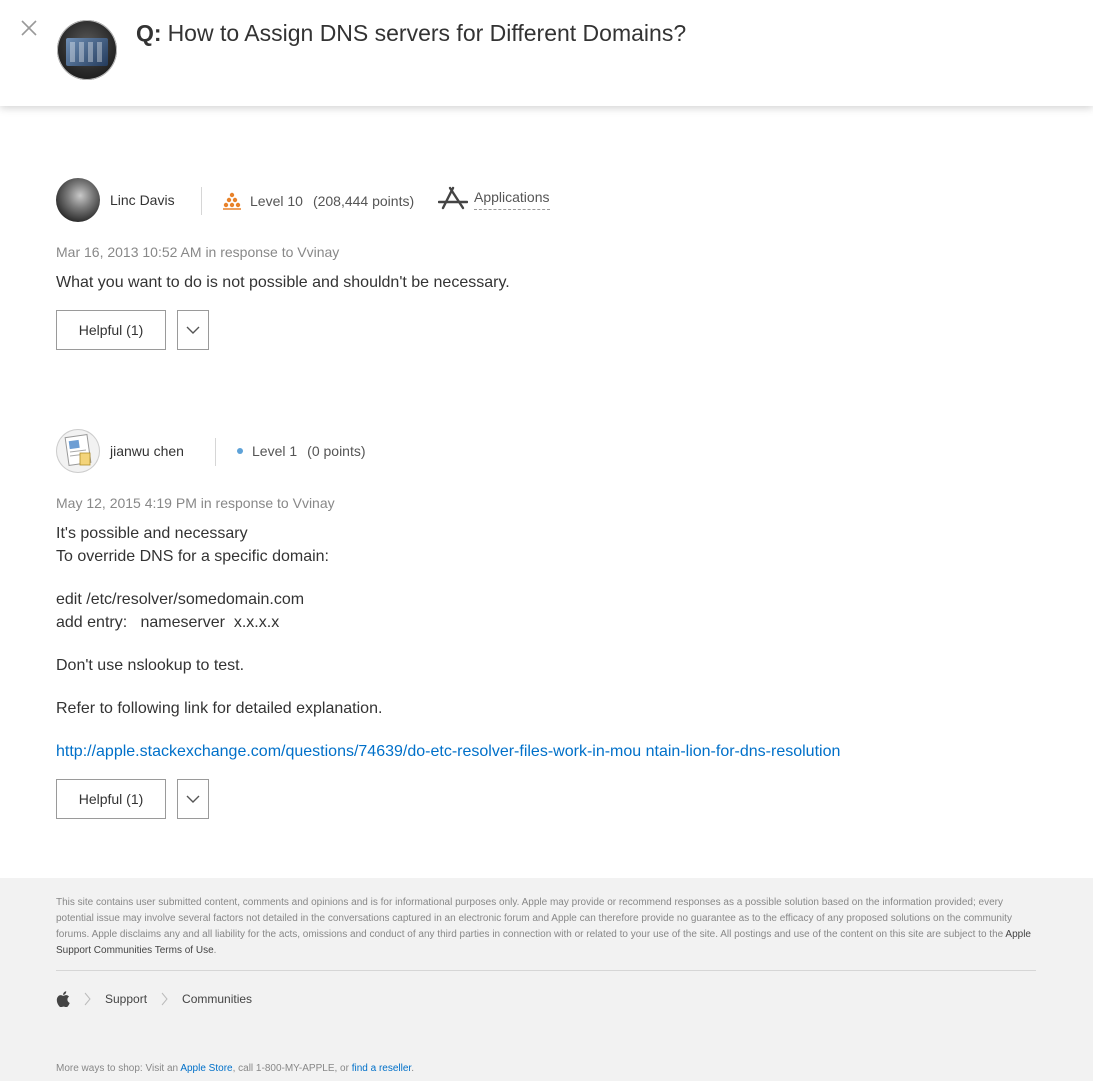  Describe the element at coordinates (546, 970) in the screenshot. I see `footer-divider` at that location.